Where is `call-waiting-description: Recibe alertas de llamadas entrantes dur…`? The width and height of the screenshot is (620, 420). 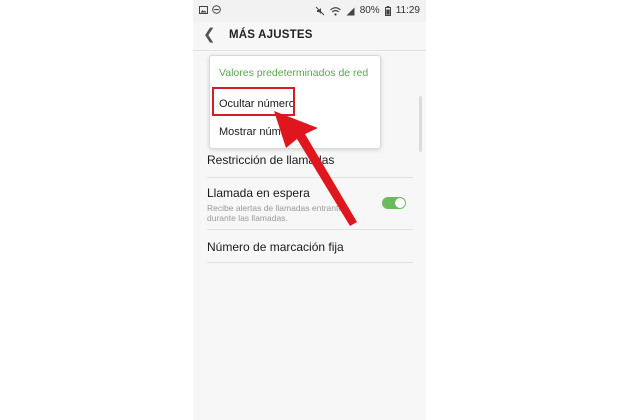 call-waiting-description: Recibe alertas de llamadas entrantes dur… is located at coordinates (277, 213).